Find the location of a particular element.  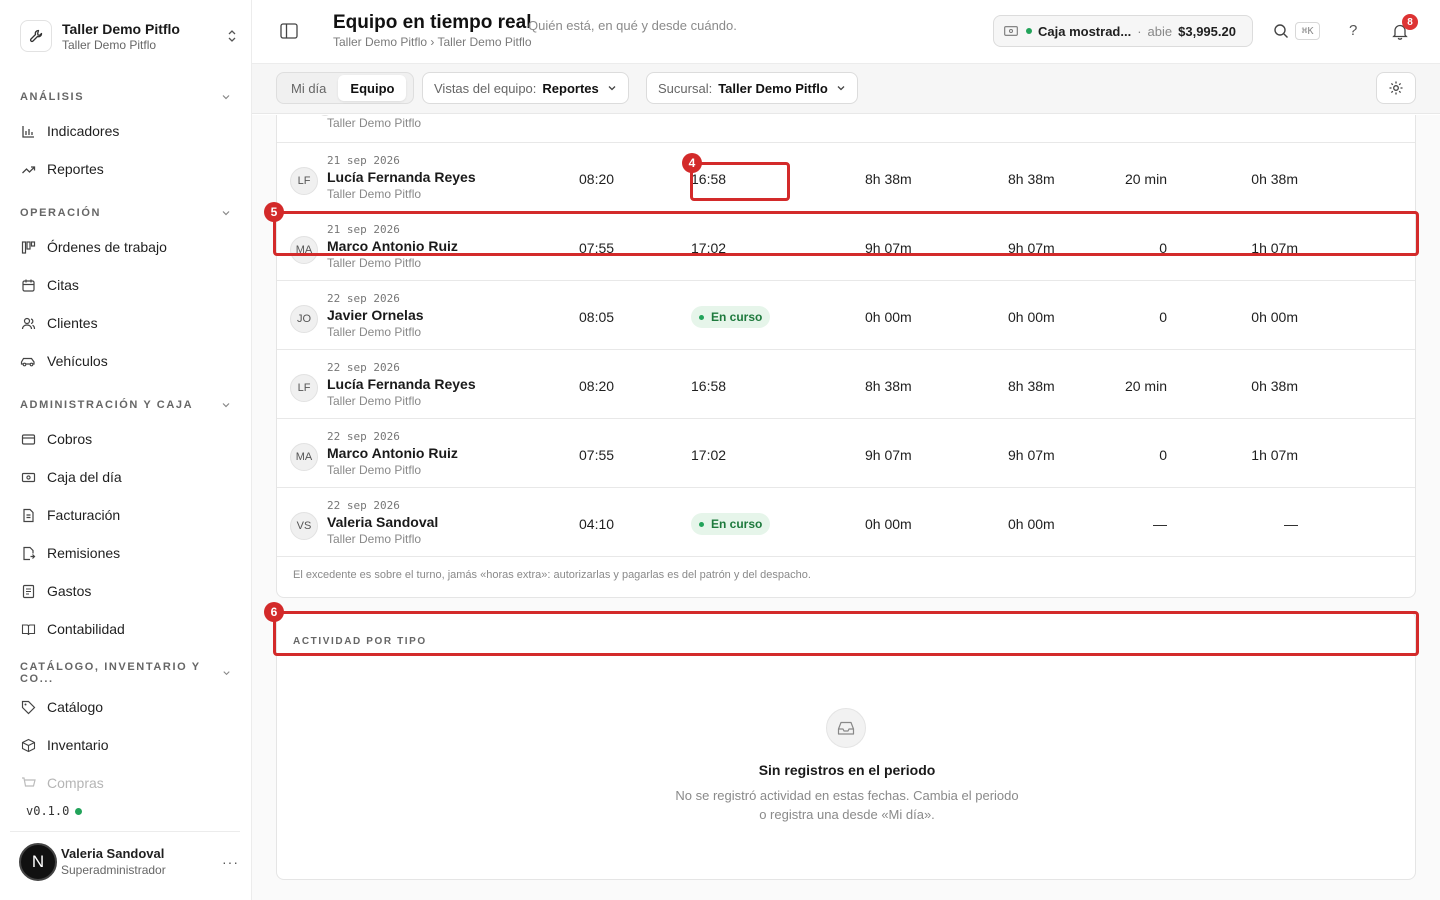

gear-icon is located at coordinates (1396, 88).